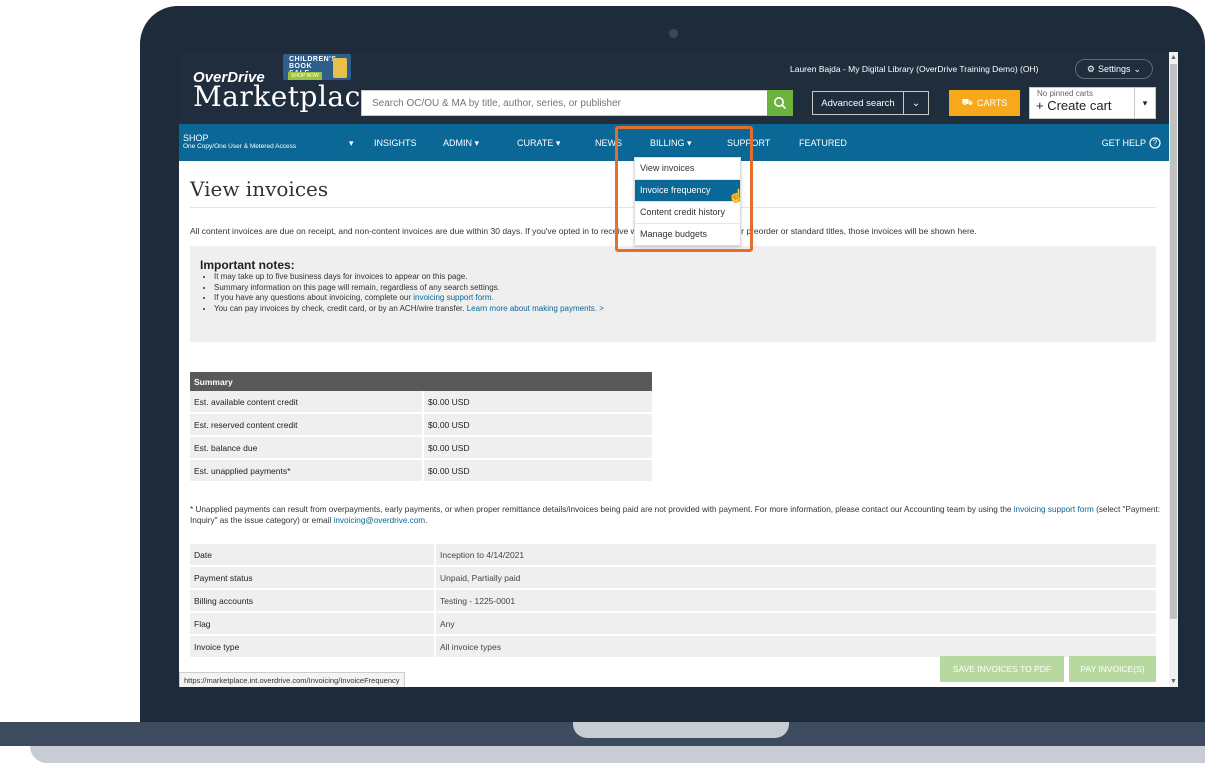 The width and height of the screenshot is (1205, 763). I want to click on vertical-scrollbar: ▲ ▼, so click(1173, 369).